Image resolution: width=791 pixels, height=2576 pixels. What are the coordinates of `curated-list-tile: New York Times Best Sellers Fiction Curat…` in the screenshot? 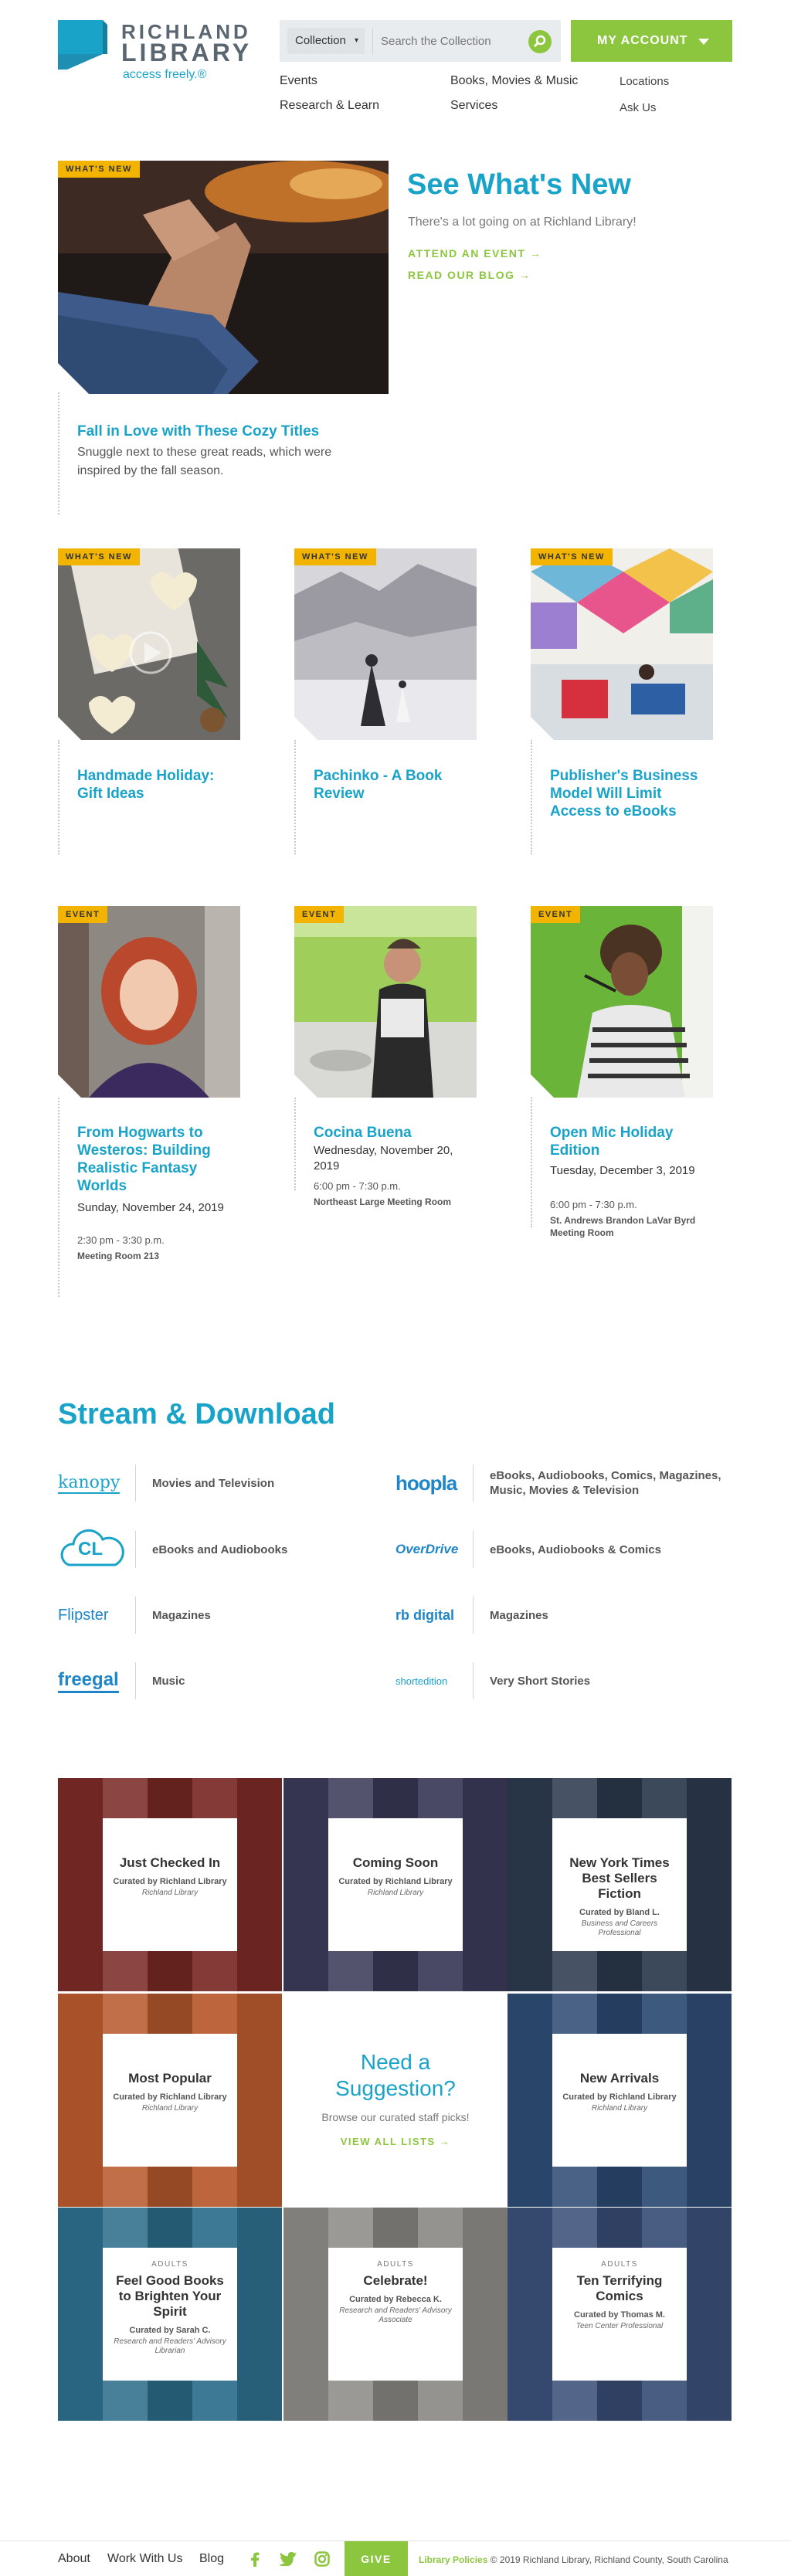 It's located at (620, 1884).